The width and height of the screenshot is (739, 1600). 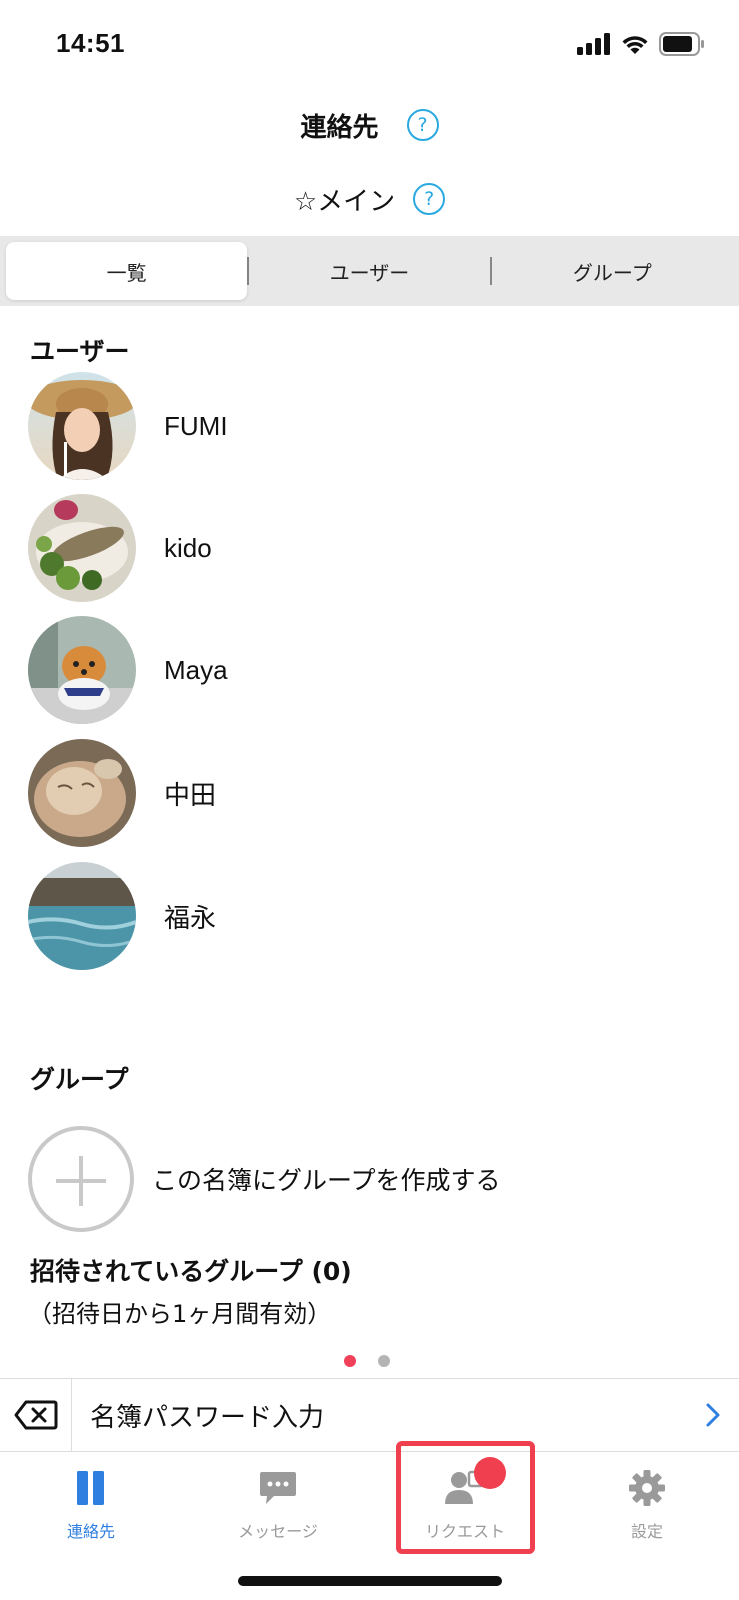 What do you see at coordinates (326, 1180) in the screenshot?
I see `create-group-label: この名簿にグループを作成する` at bounding box center [326, 1180].